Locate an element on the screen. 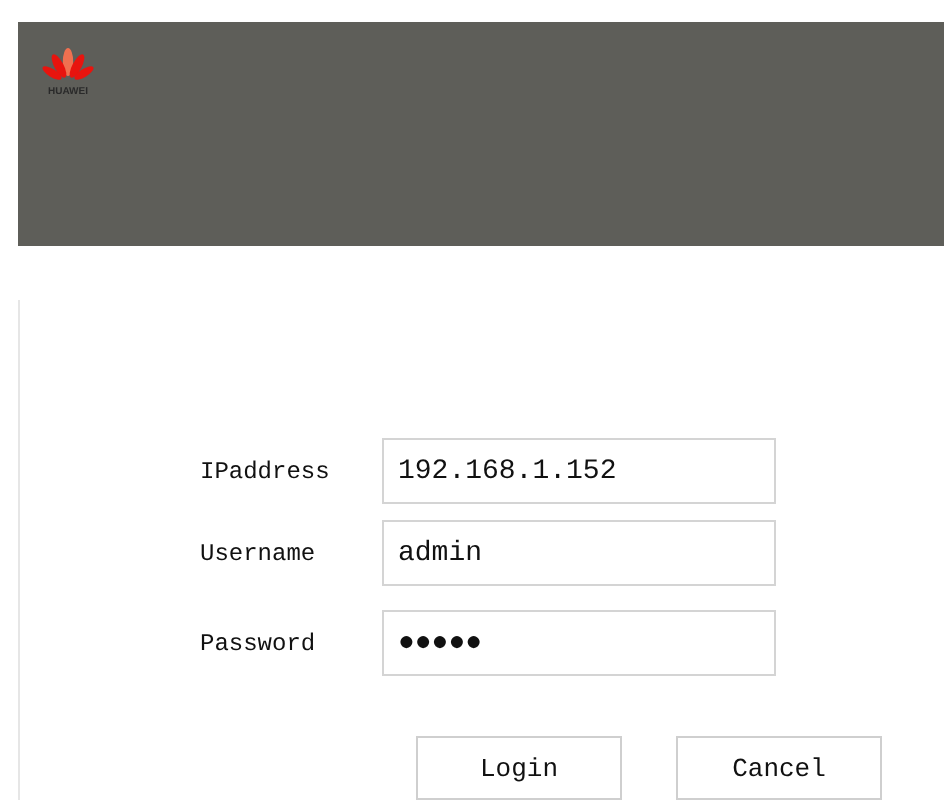  input-field: ●●●●● is located at coordinates (579, 643).